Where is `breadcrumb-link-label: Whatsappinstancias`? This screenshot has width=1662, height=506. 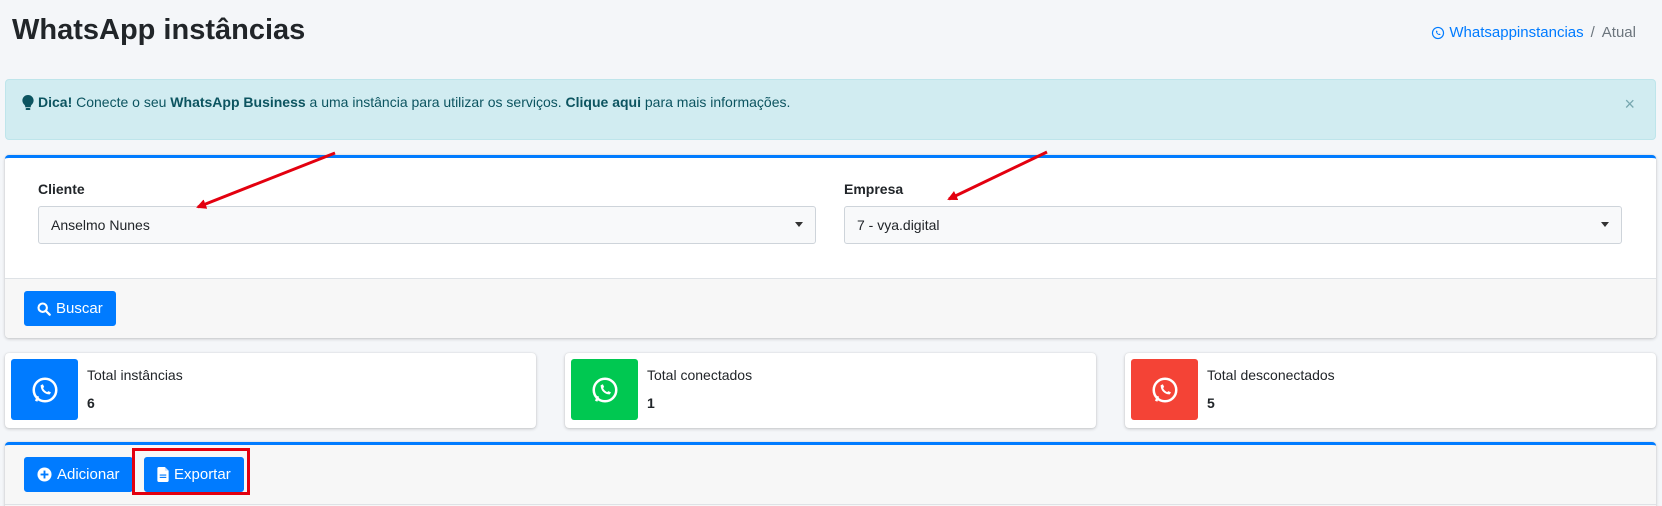
breadcrumb-link-label: Whatsappinstancias is located at coordinates (1516, 32).